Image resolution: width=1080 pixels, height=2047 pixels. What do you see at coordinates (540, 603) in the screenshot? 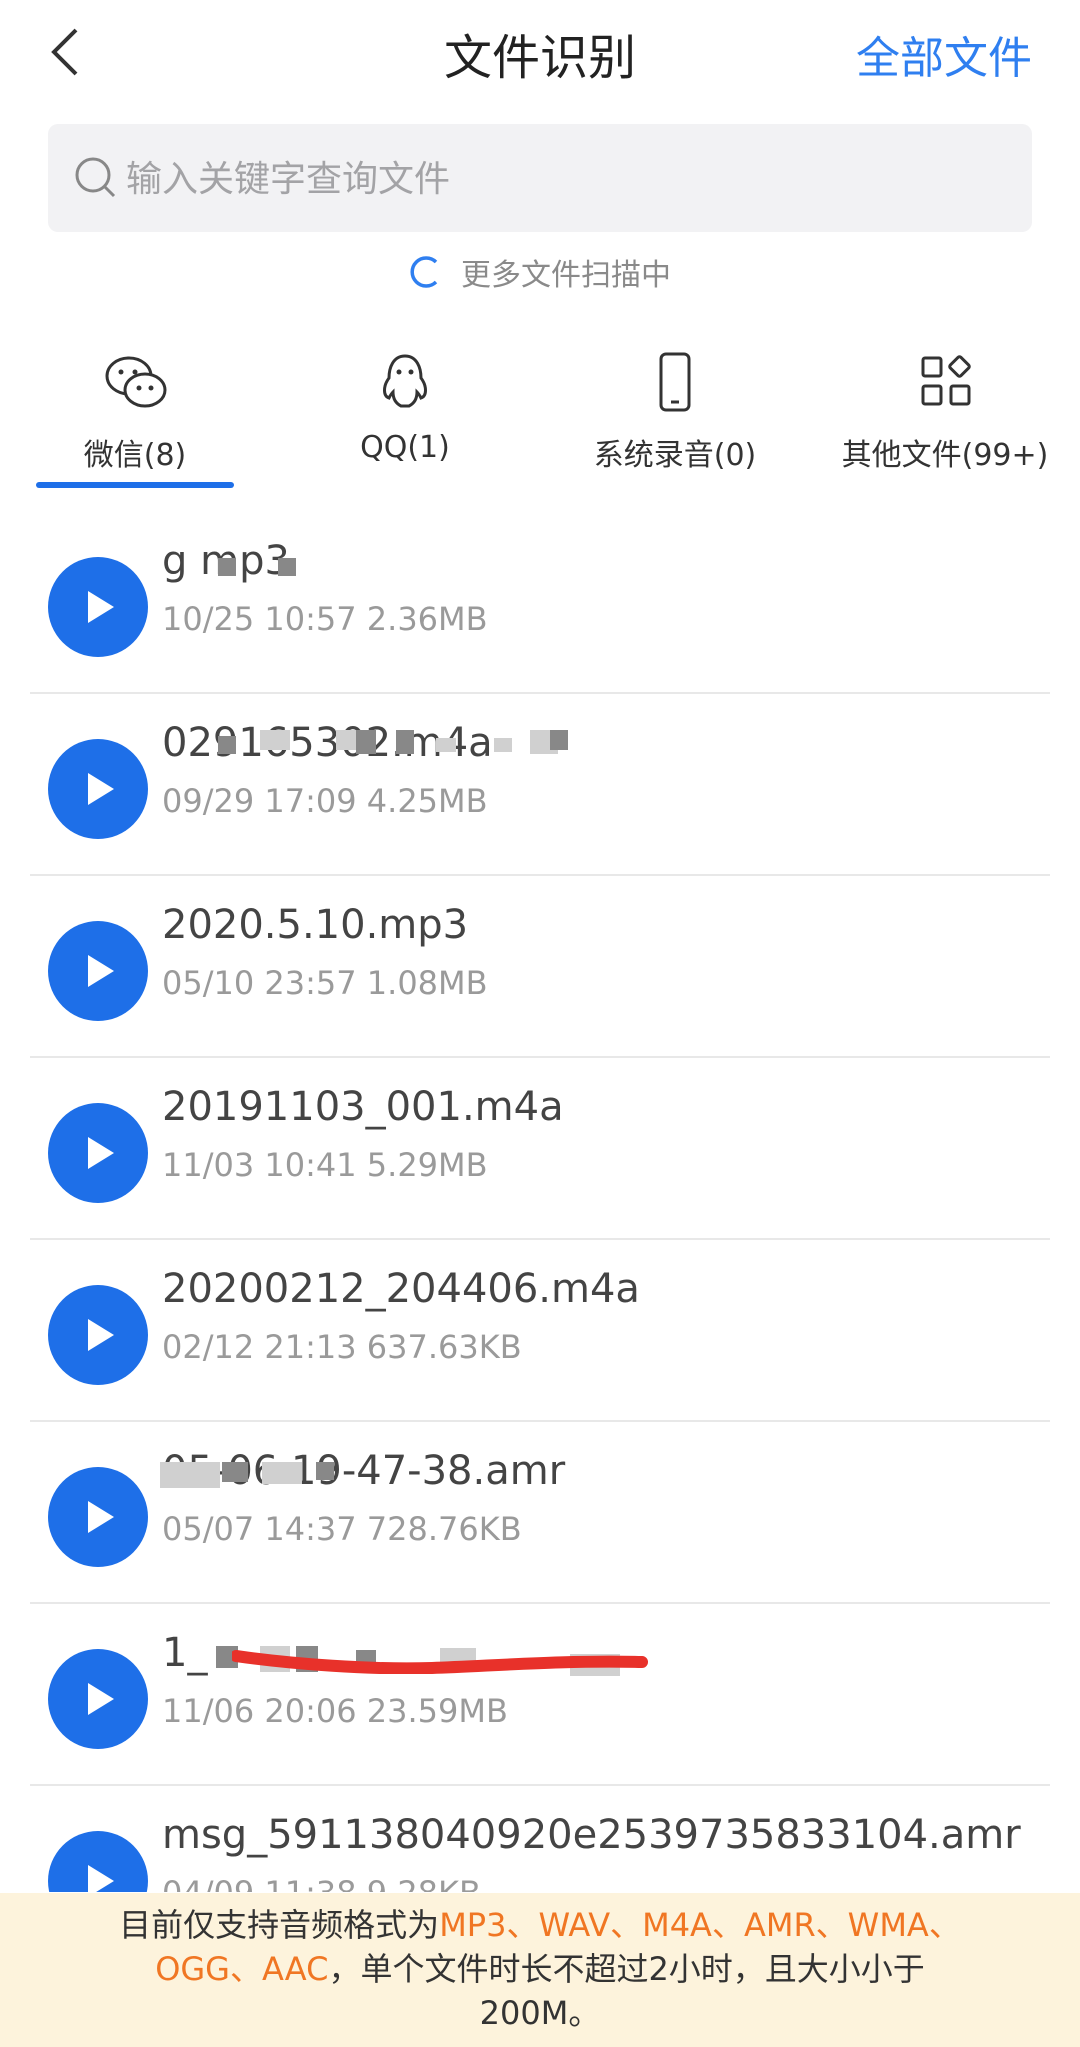
I see `list-item: g mp3 10/25 10:57 2.36MB` at bounding box center [540, 603].